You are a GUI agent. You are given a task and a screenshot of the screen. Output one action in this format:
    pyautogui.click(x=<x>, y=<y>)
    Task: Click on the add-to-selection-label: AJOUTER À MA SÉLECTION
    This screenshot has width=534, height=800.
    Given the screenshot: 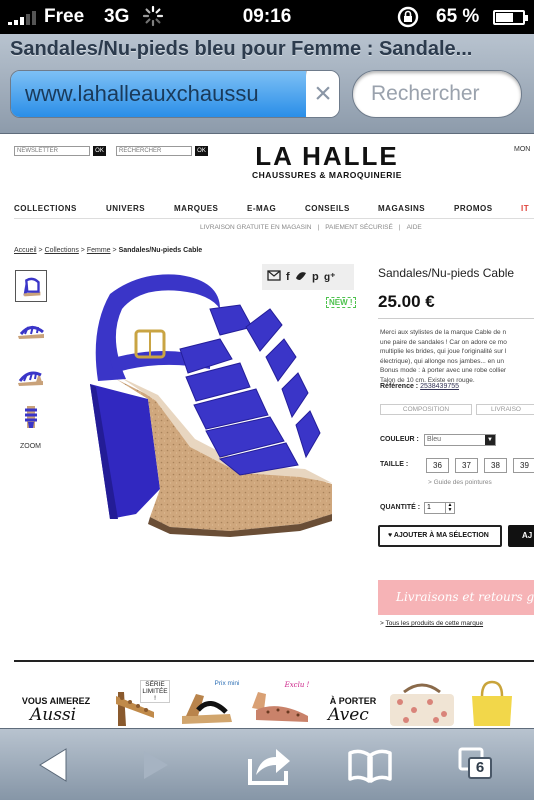 What is the action you would take?
    pyautogui.click(x=441, y=535)
    